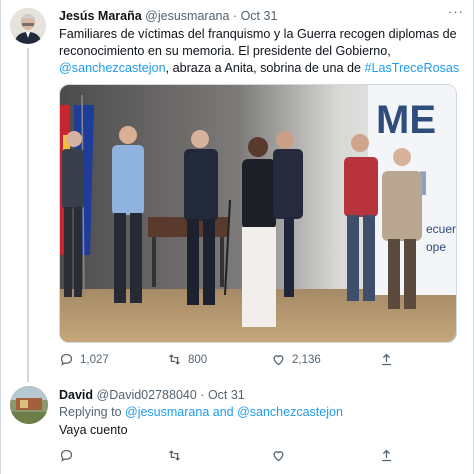  What do you see at coordinates (223, 412) in the screenshot?
I see `replying-and: and` at bounding box center [223, 412].